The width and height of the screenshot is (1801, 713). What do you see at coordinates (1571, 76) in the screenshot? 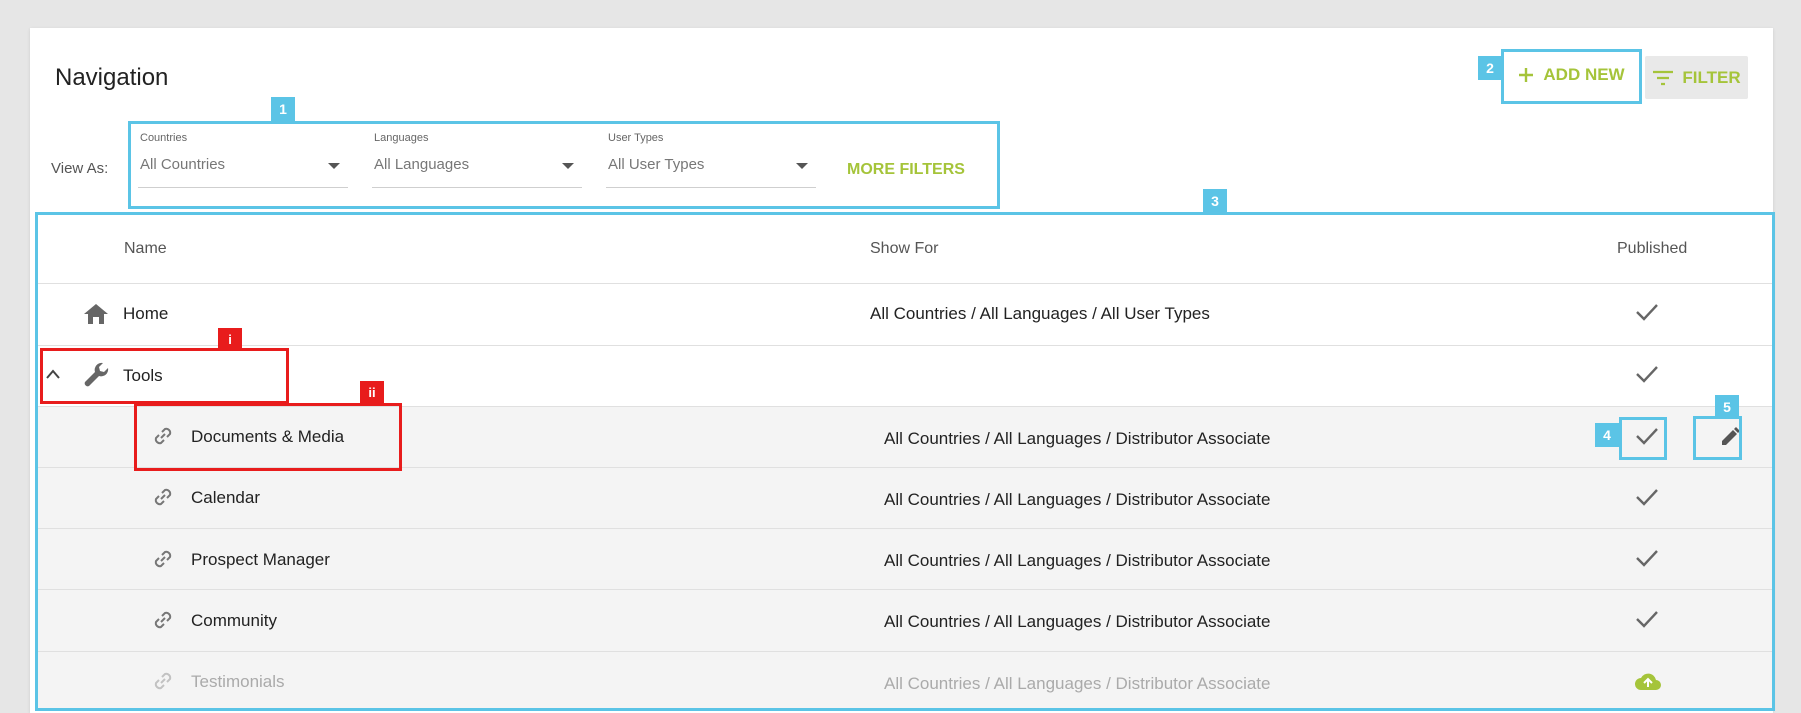
I see `annotation-box-add-new` at bounding box center [1571, 76].